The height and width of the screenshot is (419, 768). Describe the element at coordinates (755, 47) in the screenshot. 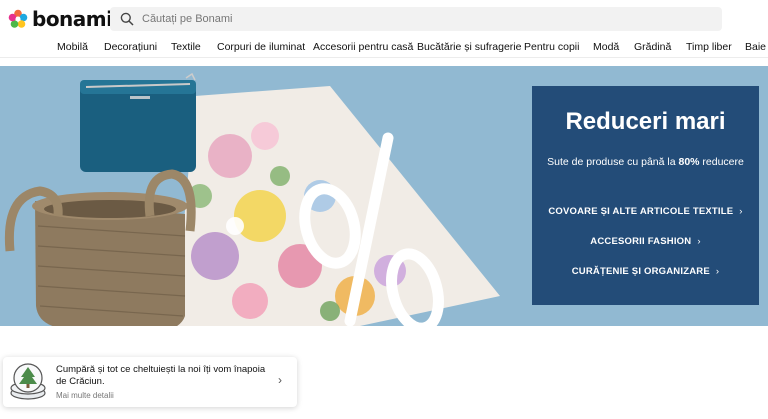

I see `nav-item-baie: Baie` at that location.